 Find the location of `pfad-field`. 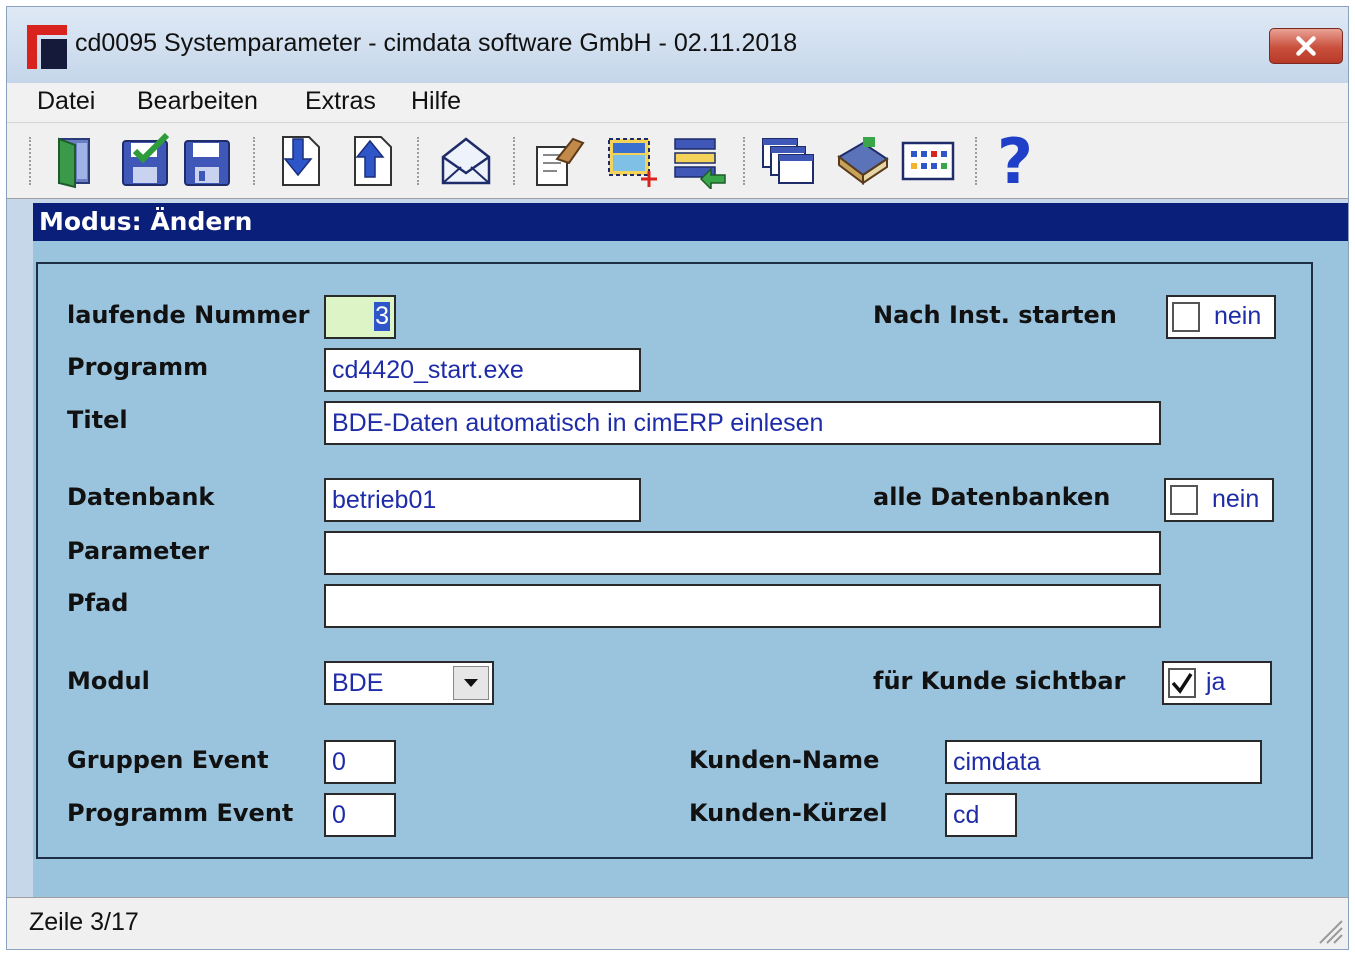

pfad-field is located at coordinates (742, 606).